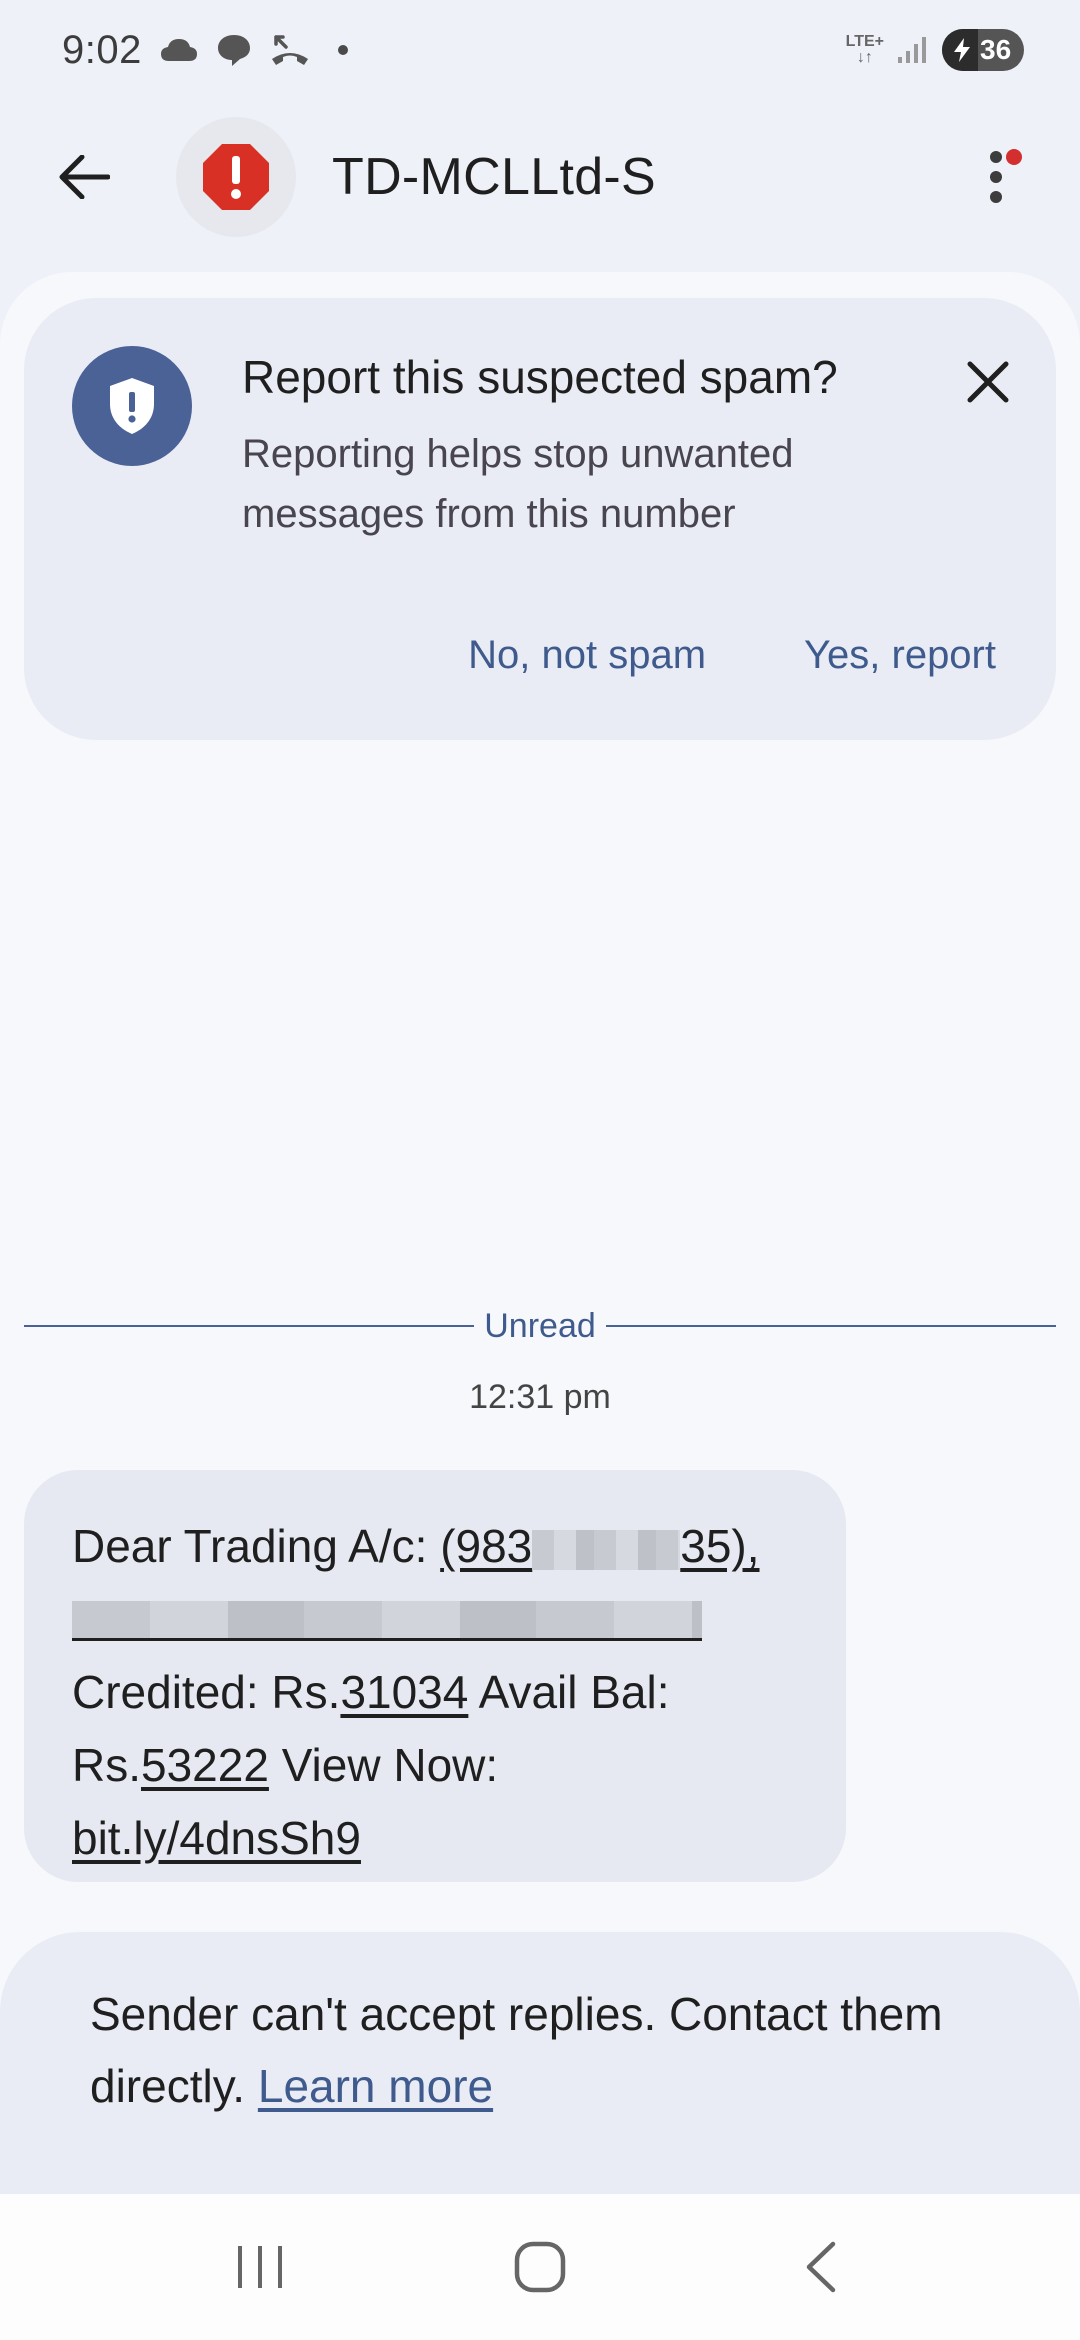 The width and height of the screenshot is (1080, 2340). I want to click on lte-icon: LTE+ ↓↑, so click(865, 50).